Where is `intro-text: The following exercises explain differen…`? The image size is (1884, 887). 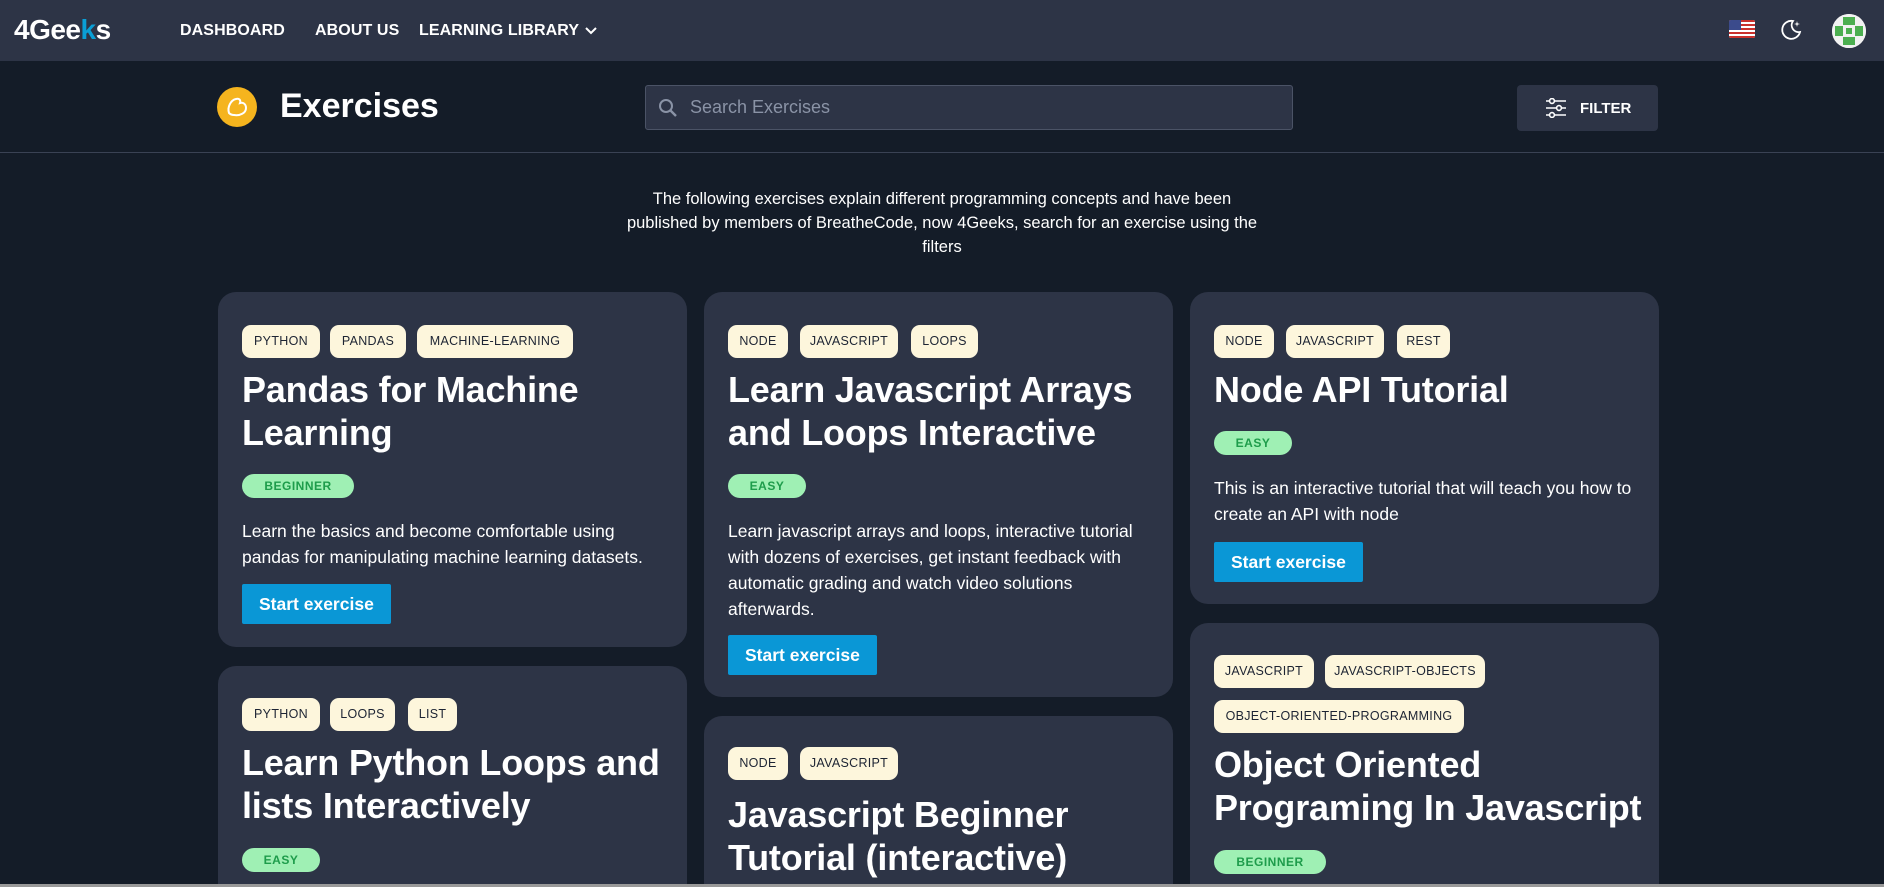
intro-text: The following exercises explain differen… is located at coordinates (942, 223).